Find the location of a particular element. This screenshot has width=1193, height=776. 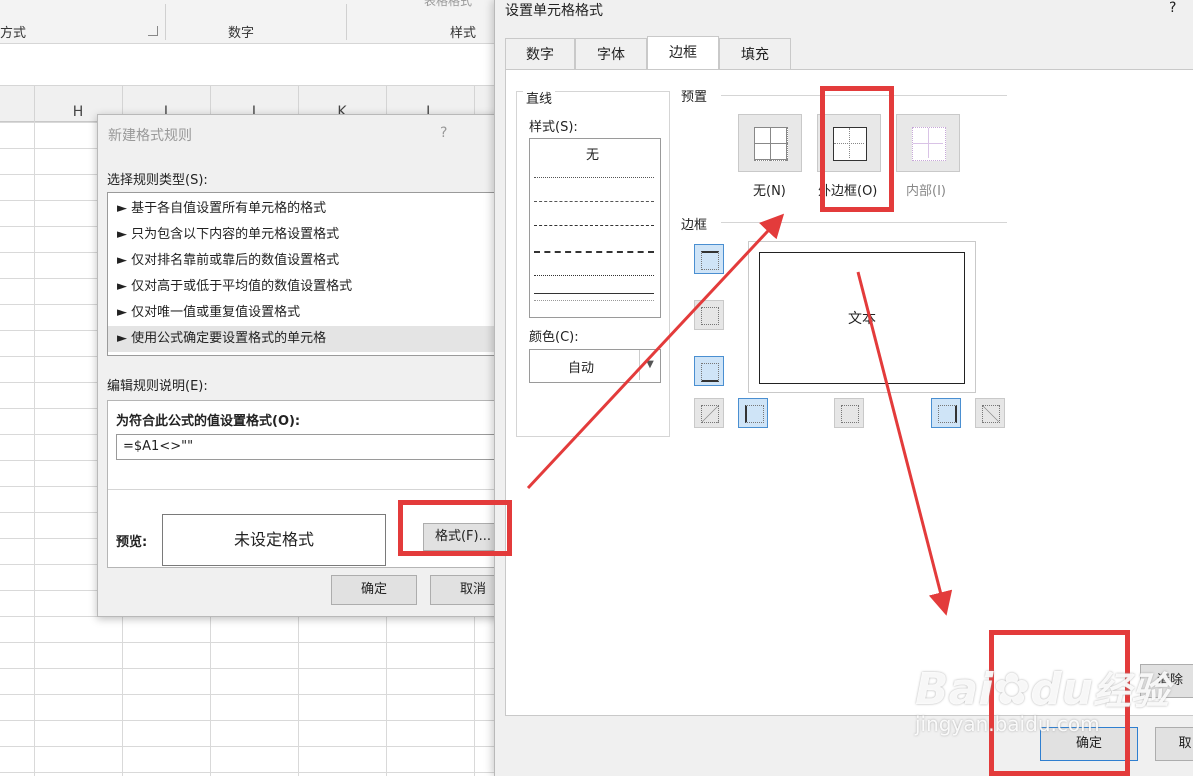

border-bottom-button is located at coordinates (709, 371).